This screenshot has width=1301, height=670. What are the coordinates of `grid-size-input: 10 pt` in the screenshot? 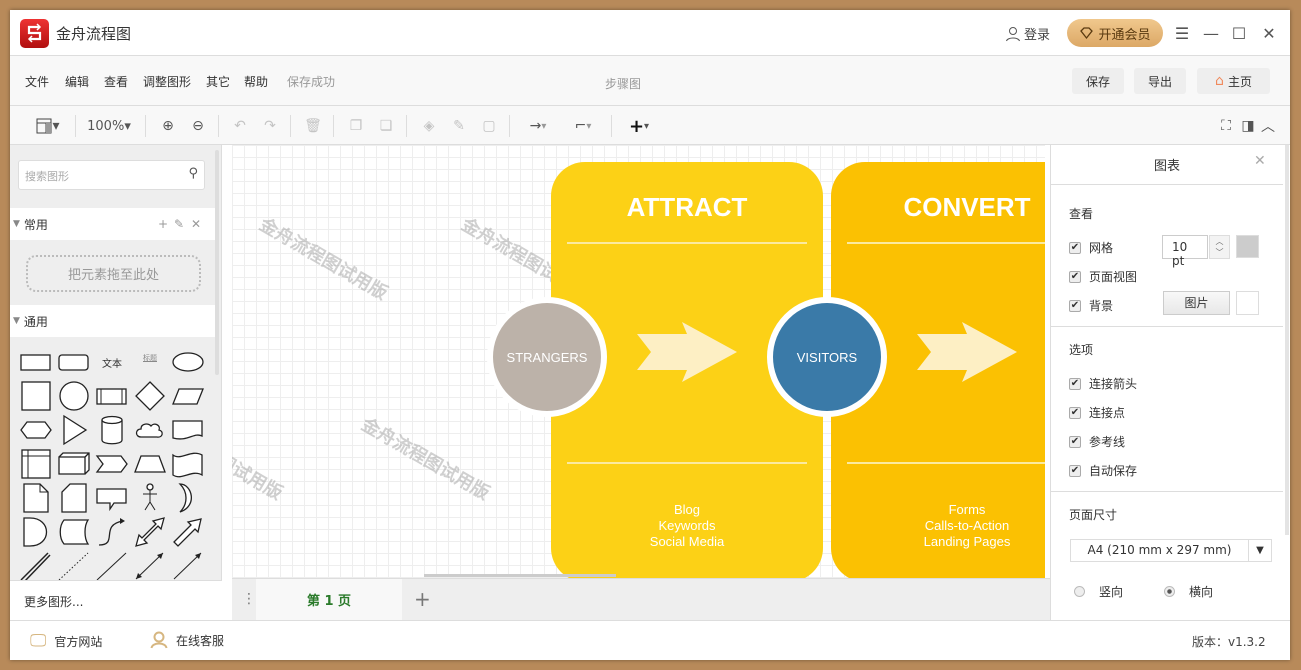 It's located at (1185, 251).